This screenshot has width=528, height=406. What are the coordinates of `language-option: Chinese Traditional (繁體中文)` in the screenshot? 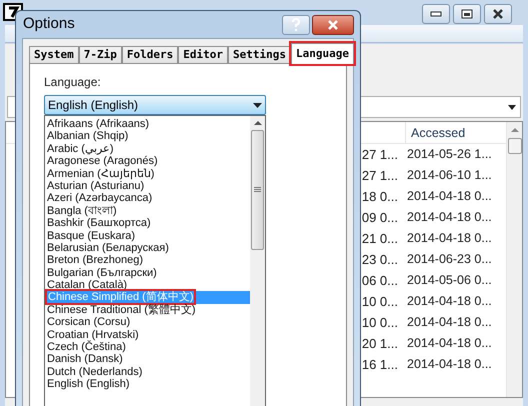 It's located at (147, 310).